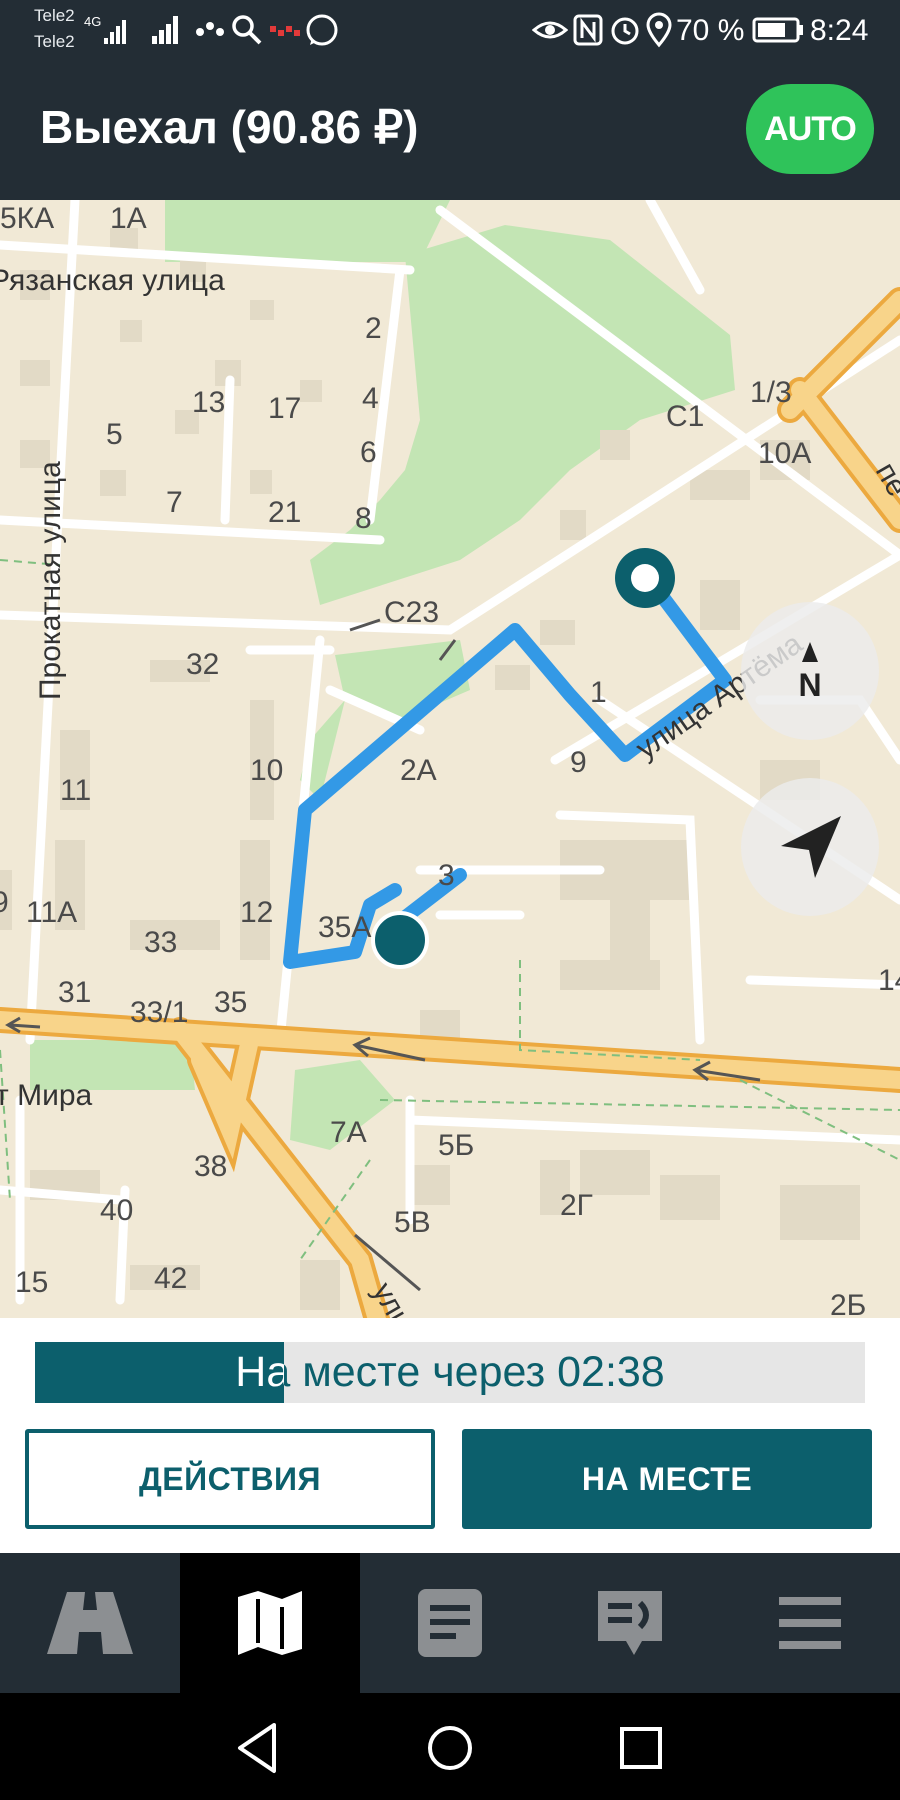  What do you see at coordinates (307, 231) in the screenshot?
I see `park-area` at bounding box center [307, 231].